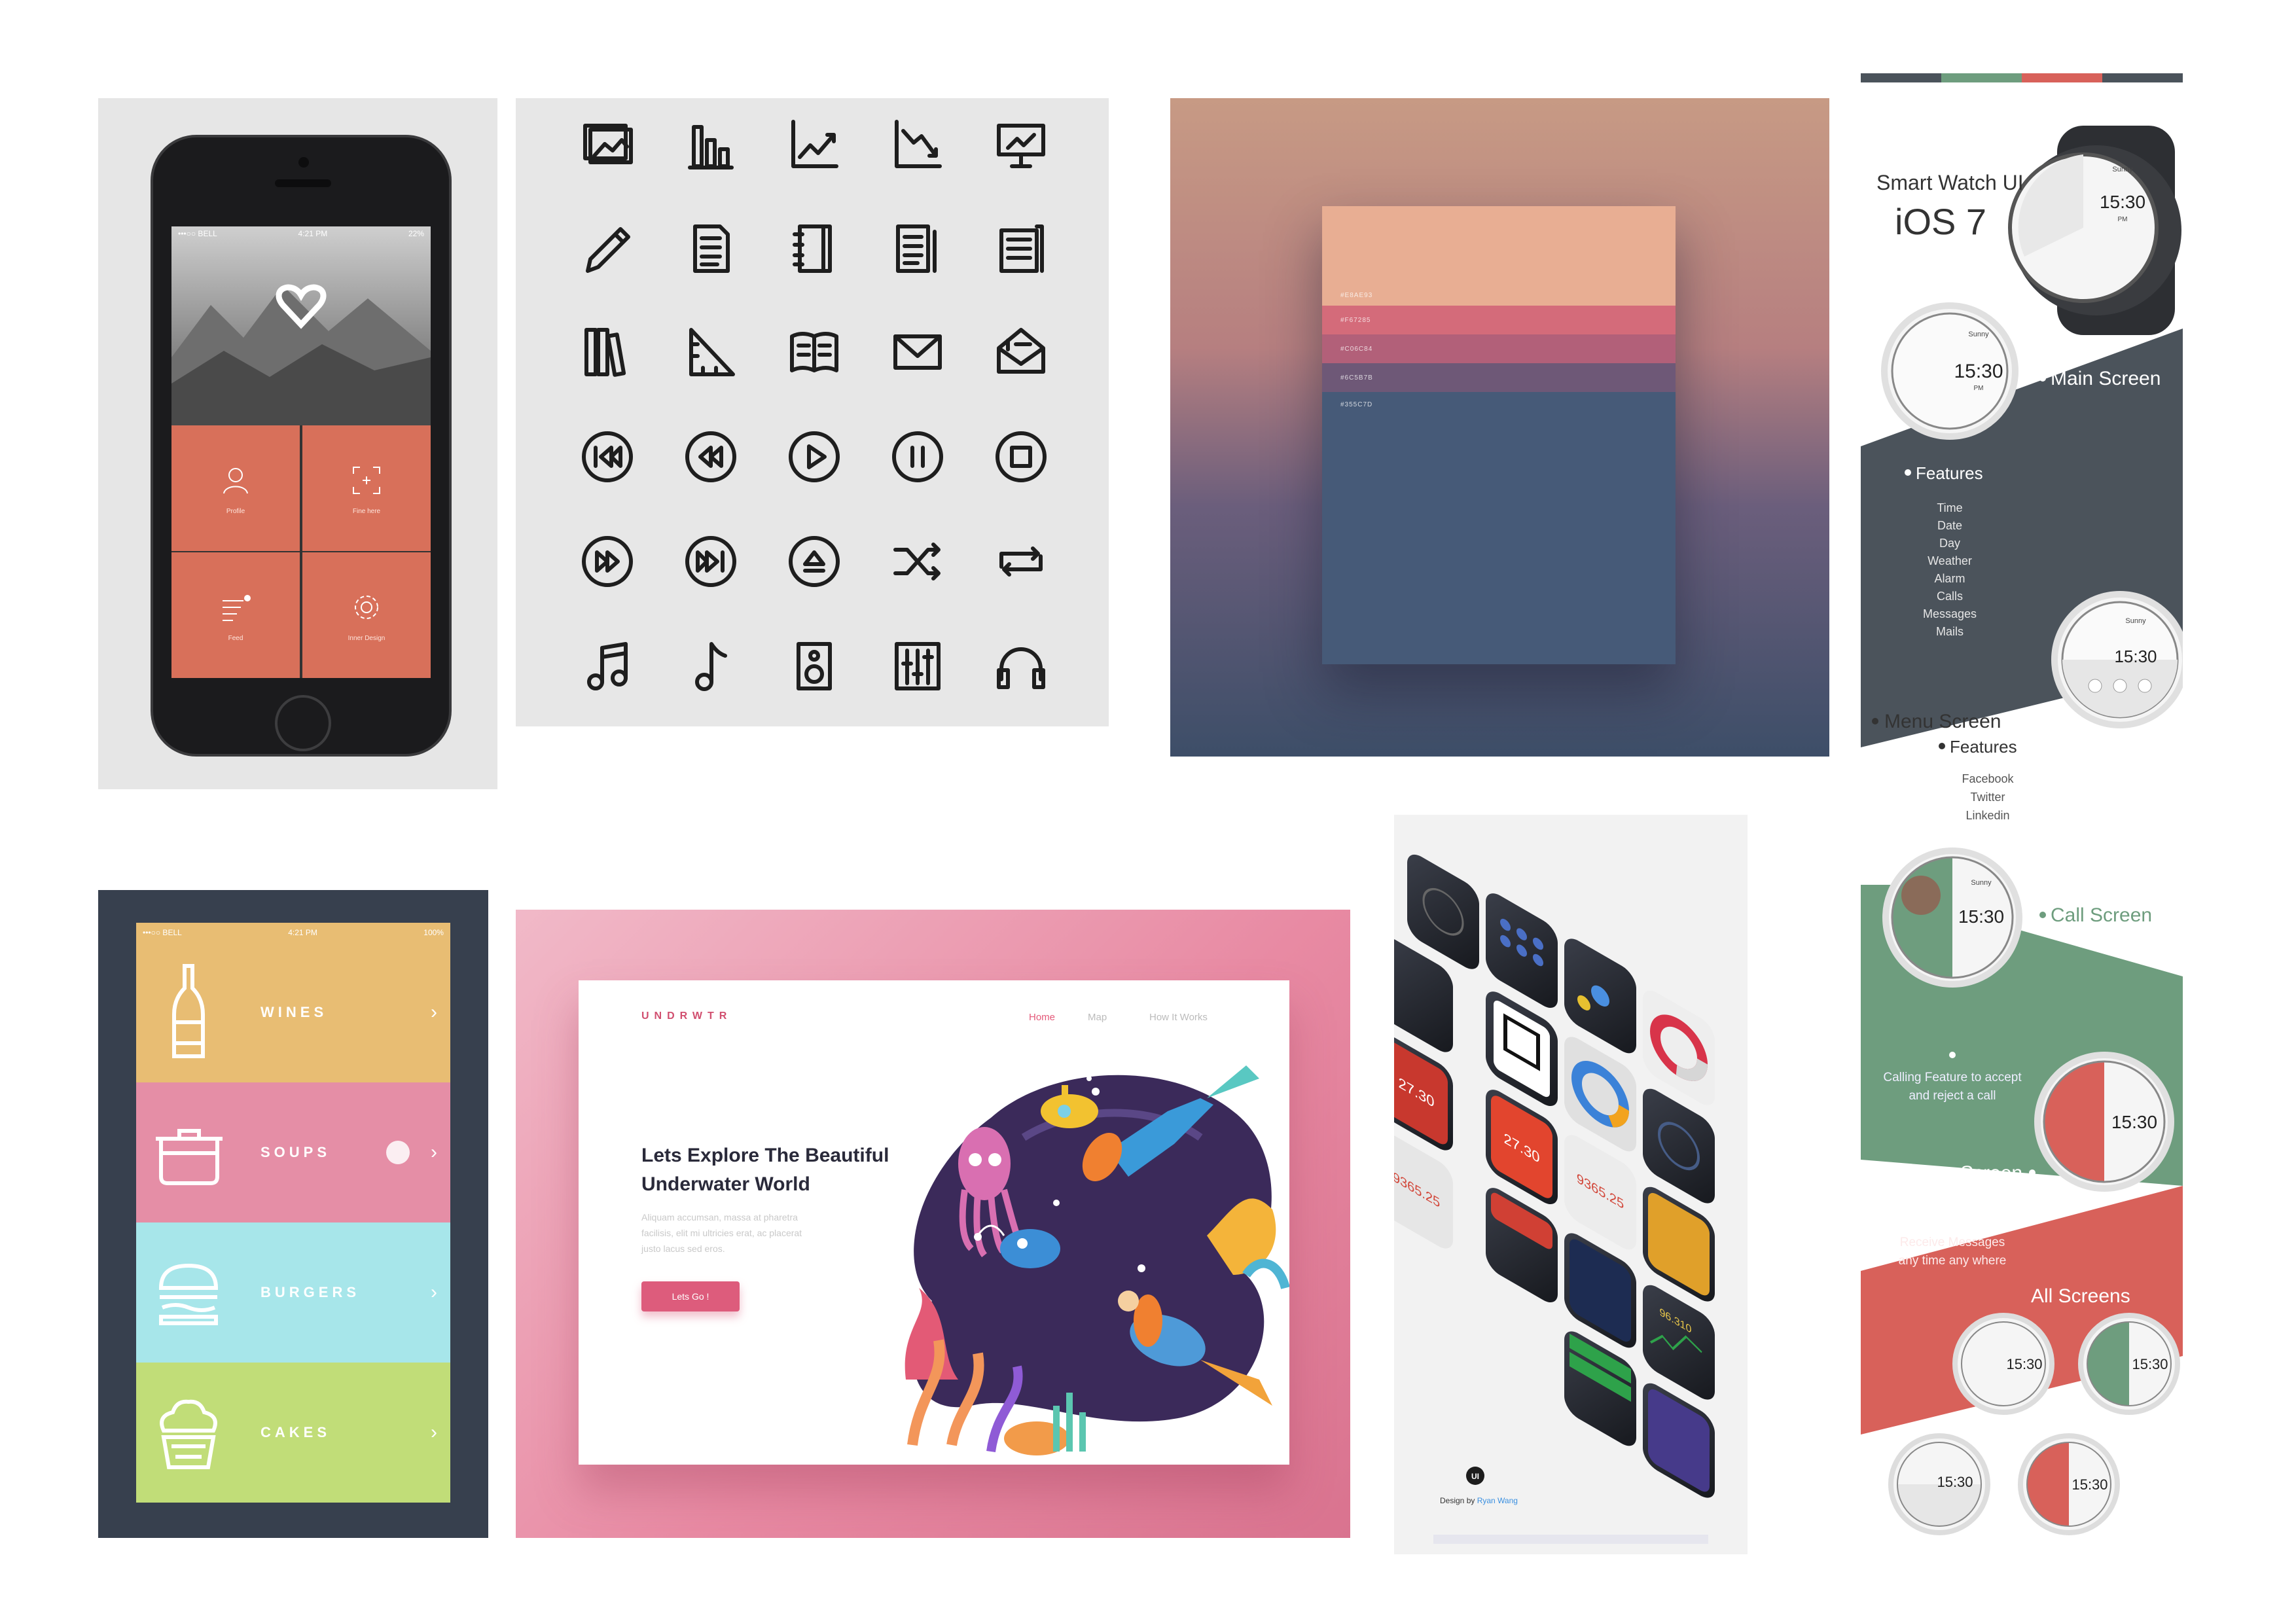 The height and width of the screenshot is (1623, 2296). Describe the element at coordinates (303, 162) in the screenshot. I see `camera` at that location.